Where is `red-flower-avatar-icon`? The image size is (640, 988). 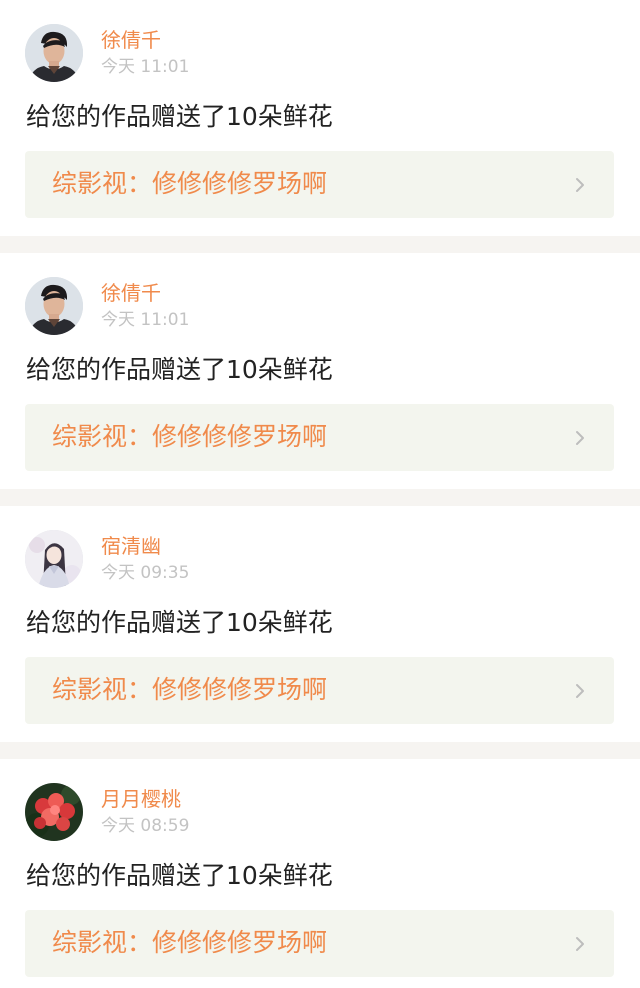
red-flower-avatar-icon is located at coordinates (54, 812).